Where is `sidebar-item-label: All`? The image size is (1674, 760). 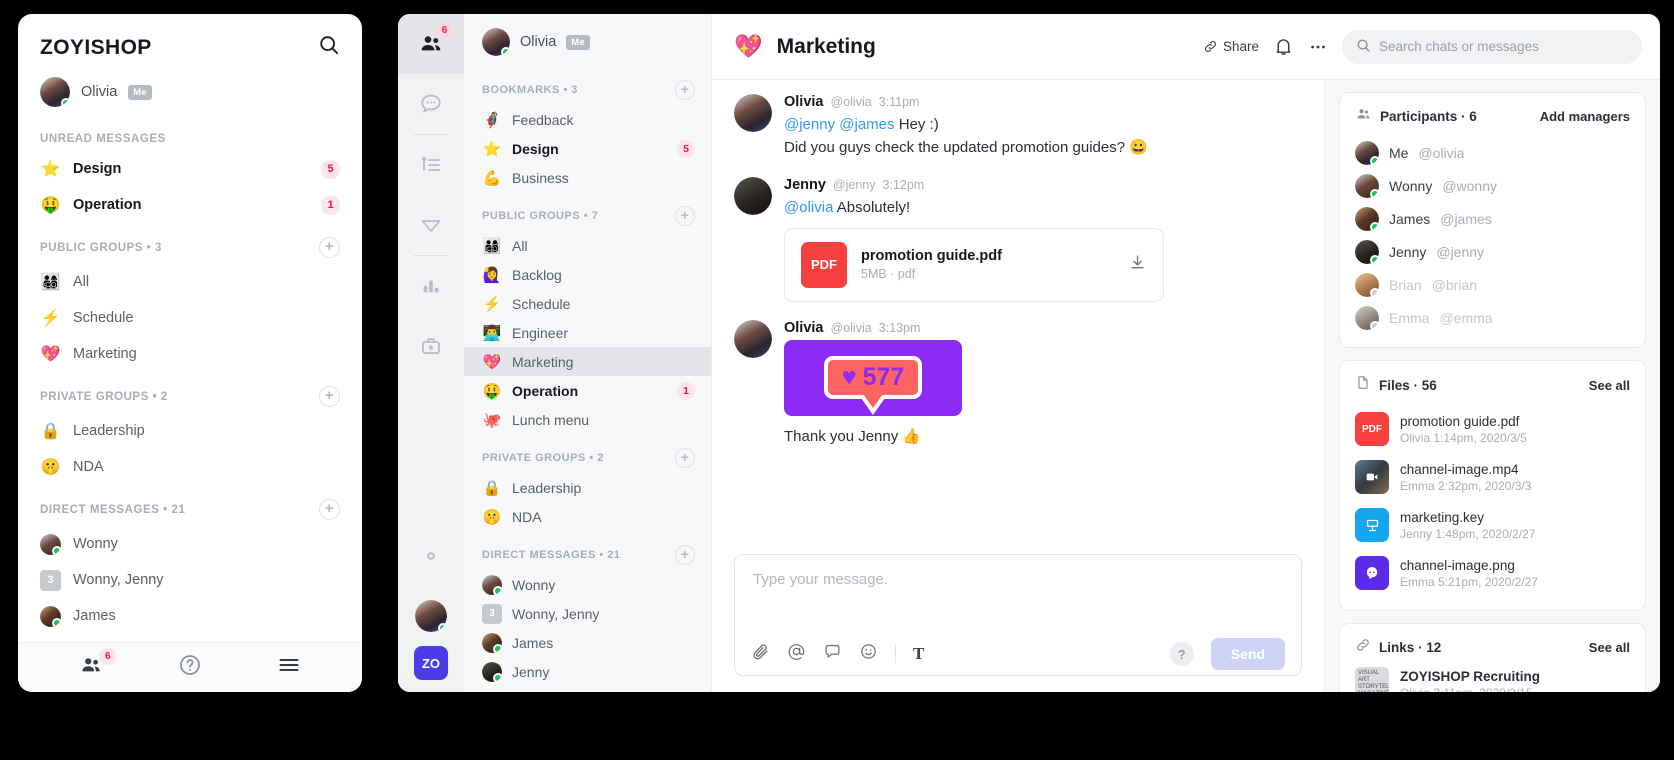
sidebar-item-label: All is located at coordinates (81, 282).